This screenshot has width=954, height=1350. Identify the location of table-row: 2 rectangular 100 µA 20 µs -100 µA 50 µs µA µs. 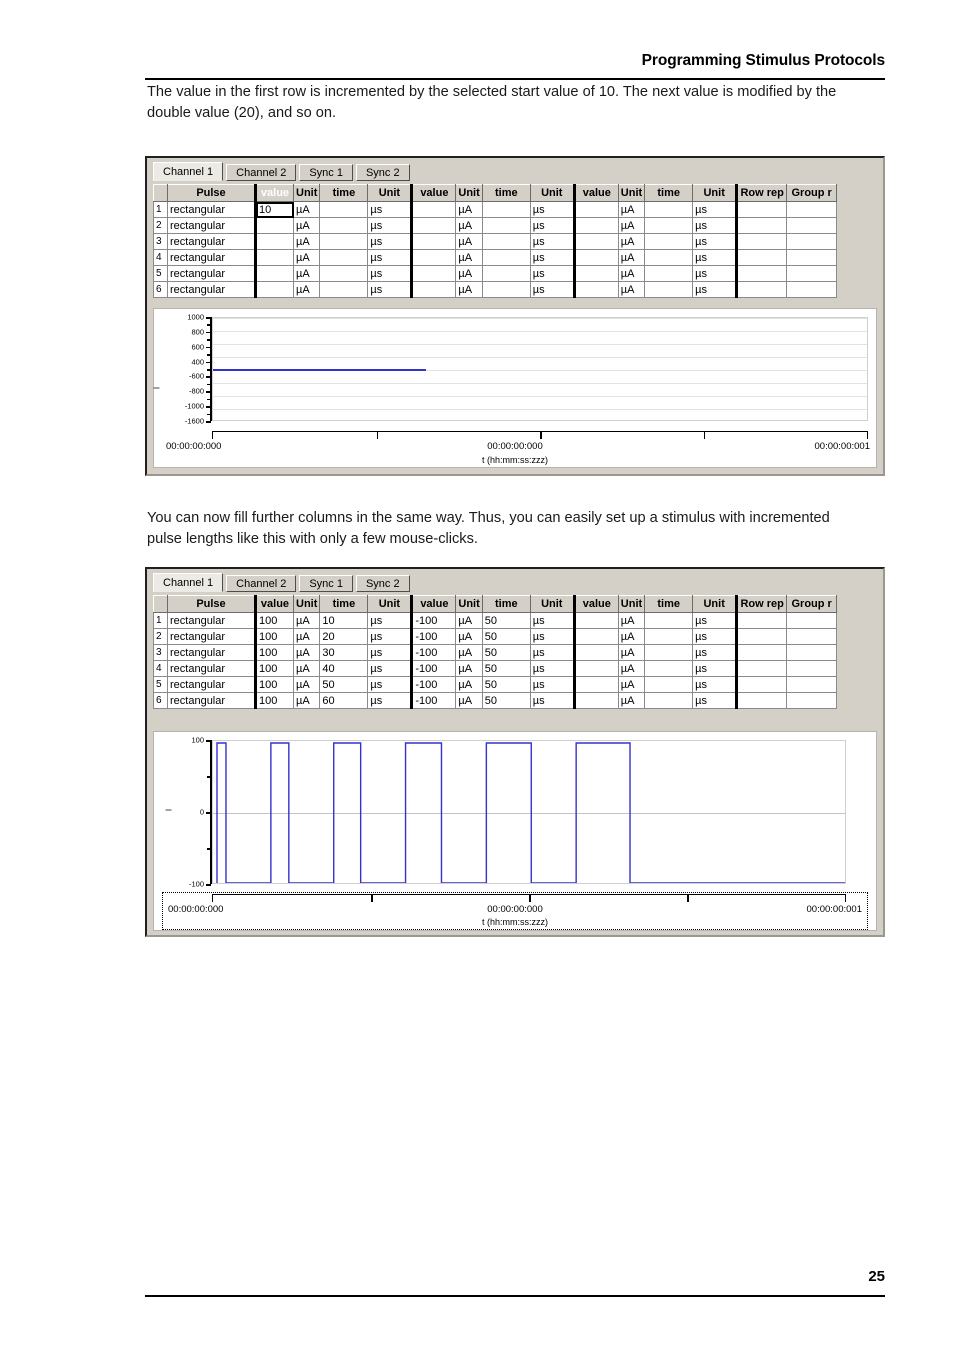
(495, 636).